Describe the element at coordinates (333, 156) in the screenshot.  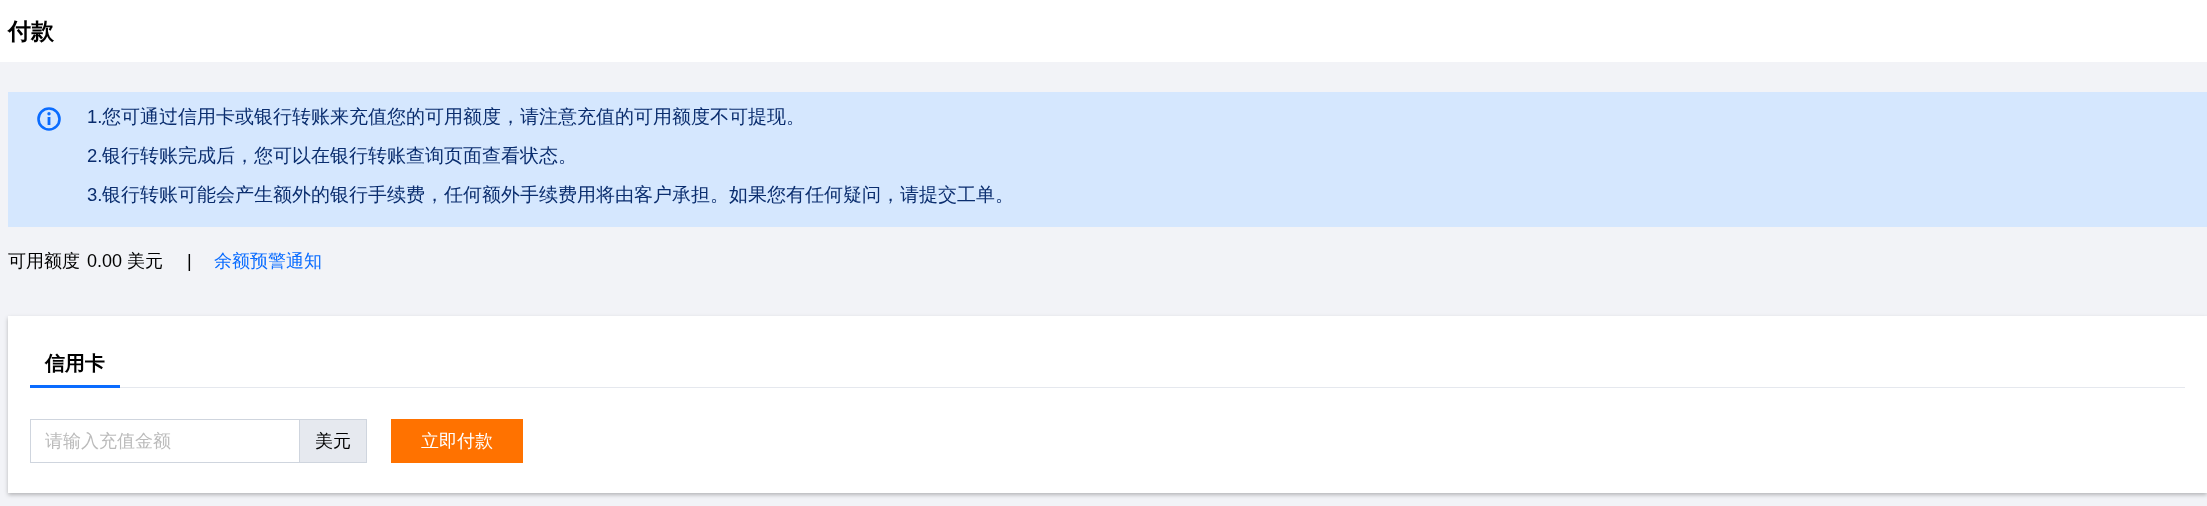
I see `notice-text: 2.银行转账完成后，您可以在银行转账查询页面查看状态。` at that location.